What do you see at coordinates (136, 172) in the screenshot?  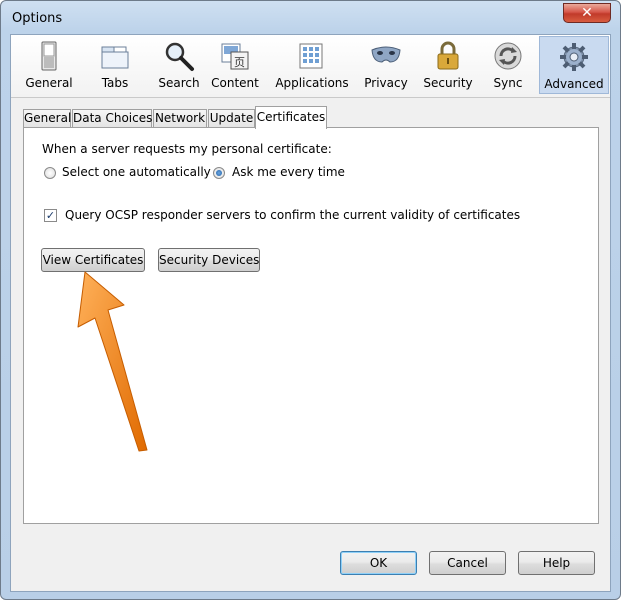 I see `radio-select-automatically-label: Select one automatically` at bounding box center [136, 172].